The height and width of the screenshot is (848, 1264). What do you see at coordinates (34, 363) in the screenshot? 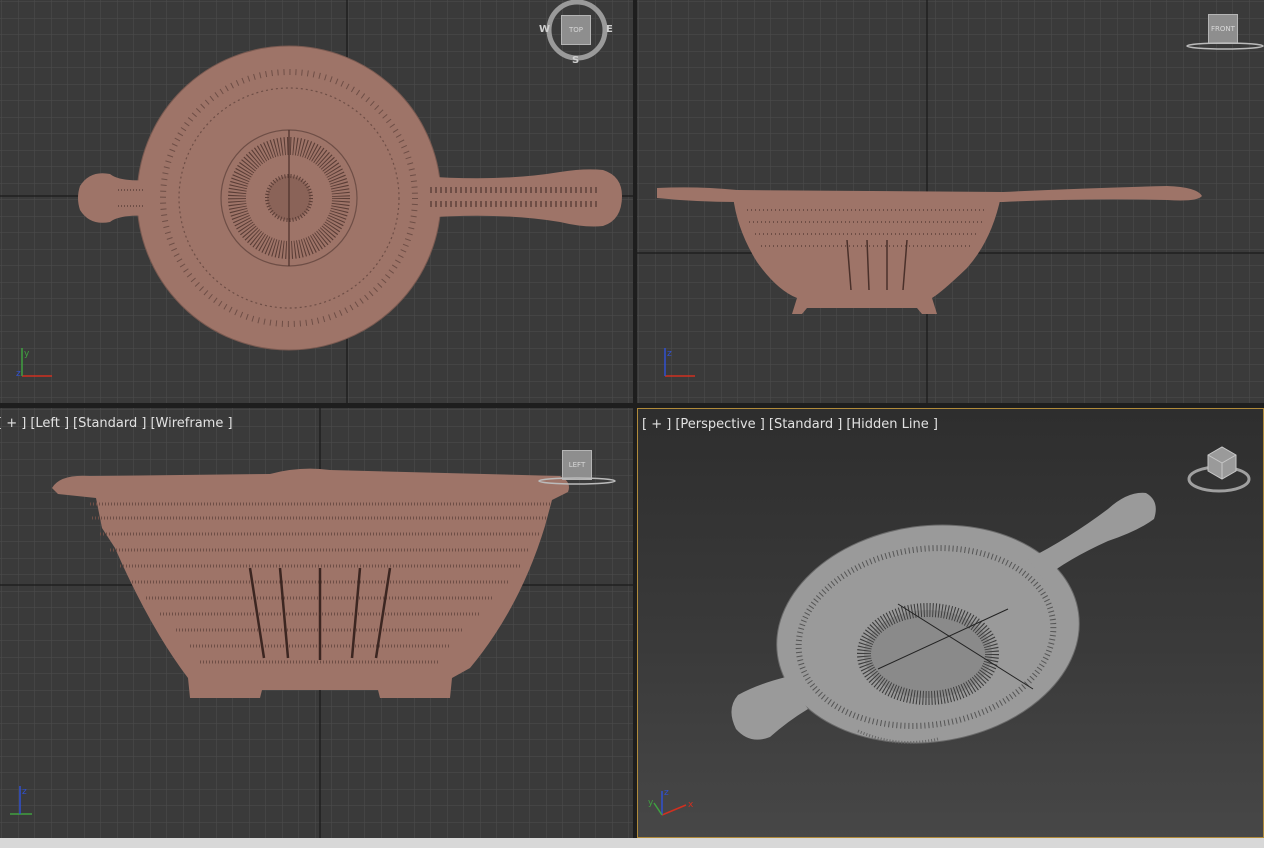
I see `axis-tripod-icon: y z` at bounding box center [34, 363].